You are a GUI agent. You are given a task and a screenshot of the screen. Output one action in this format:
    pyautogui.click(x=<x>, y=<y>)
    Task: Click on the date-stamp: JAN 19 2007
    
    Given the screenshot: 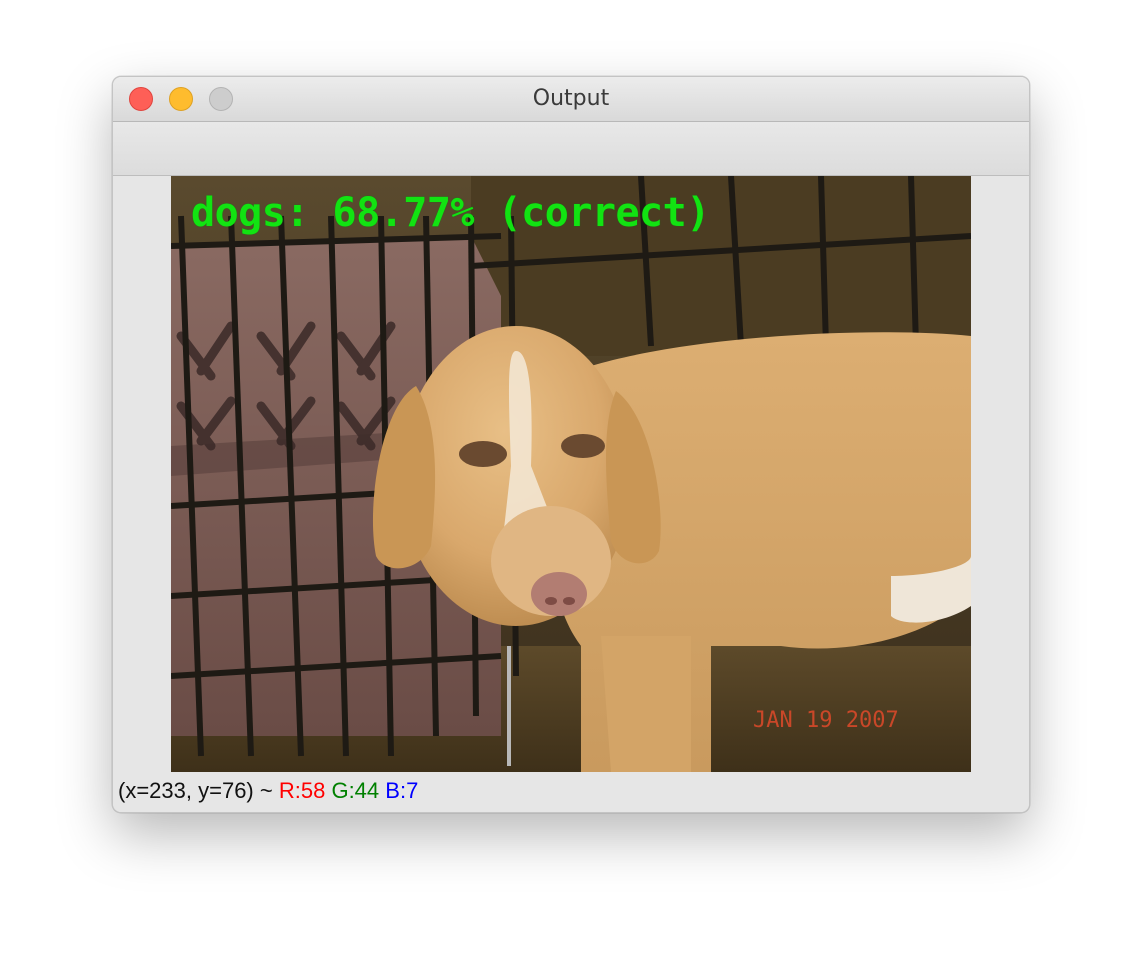 What is the action you would take?
    pyautogui.click(x=826, y=720)
    